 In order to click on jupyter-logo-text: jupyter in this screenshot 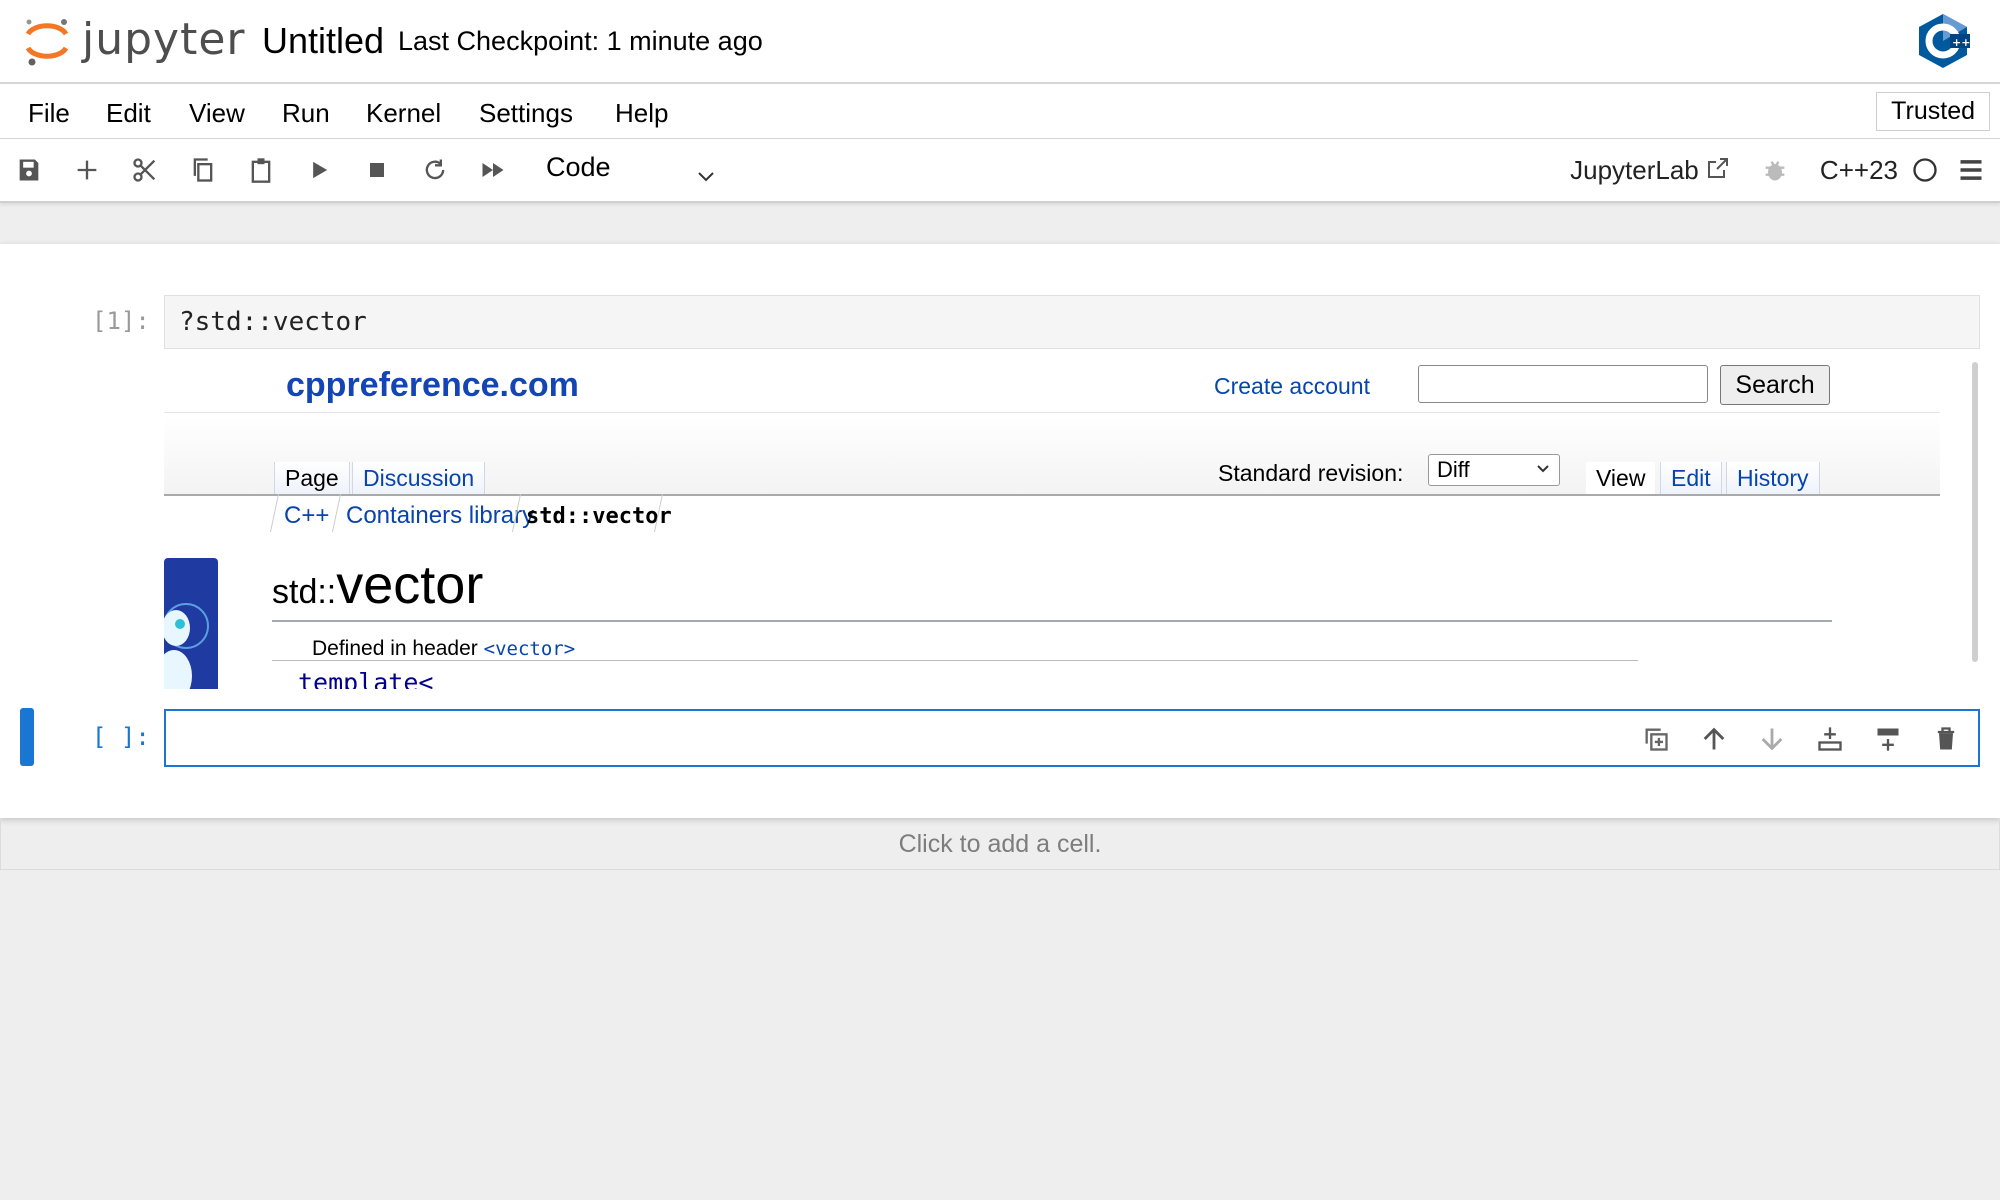, I will do `click(164, 39)`.